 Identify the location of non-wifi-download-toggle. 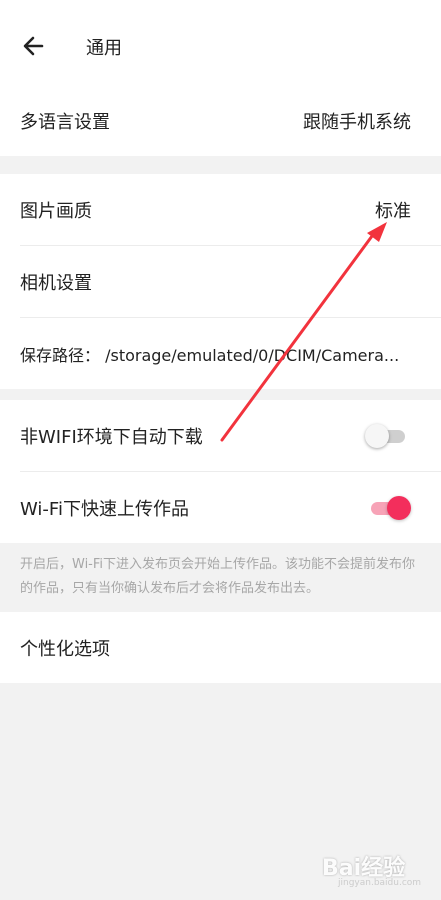
(388, 436).